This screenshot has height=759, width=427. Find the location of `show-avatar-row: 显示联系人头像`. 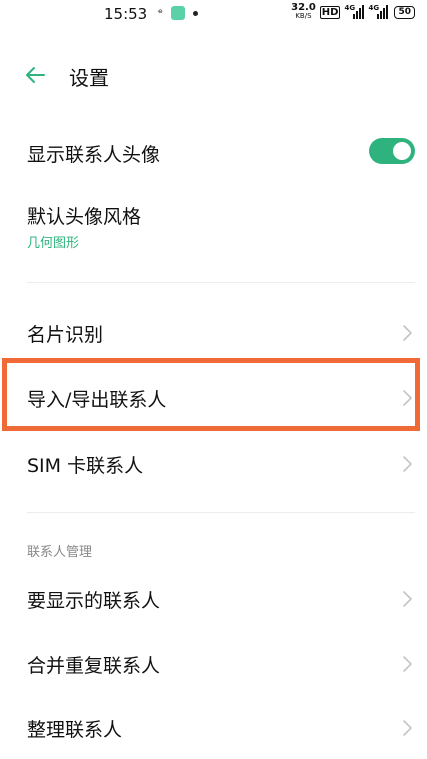

show-avatar-row: 显示联系人头像 is located at coordinates (213, 153).